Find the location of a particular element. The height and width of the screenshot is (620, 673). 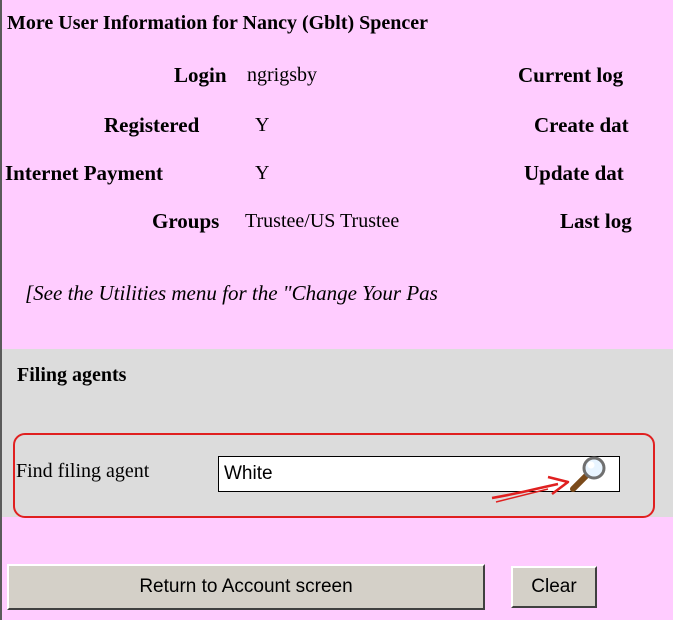

groups-value: Trustee/US Trustee is located at coordinates (322, 221).